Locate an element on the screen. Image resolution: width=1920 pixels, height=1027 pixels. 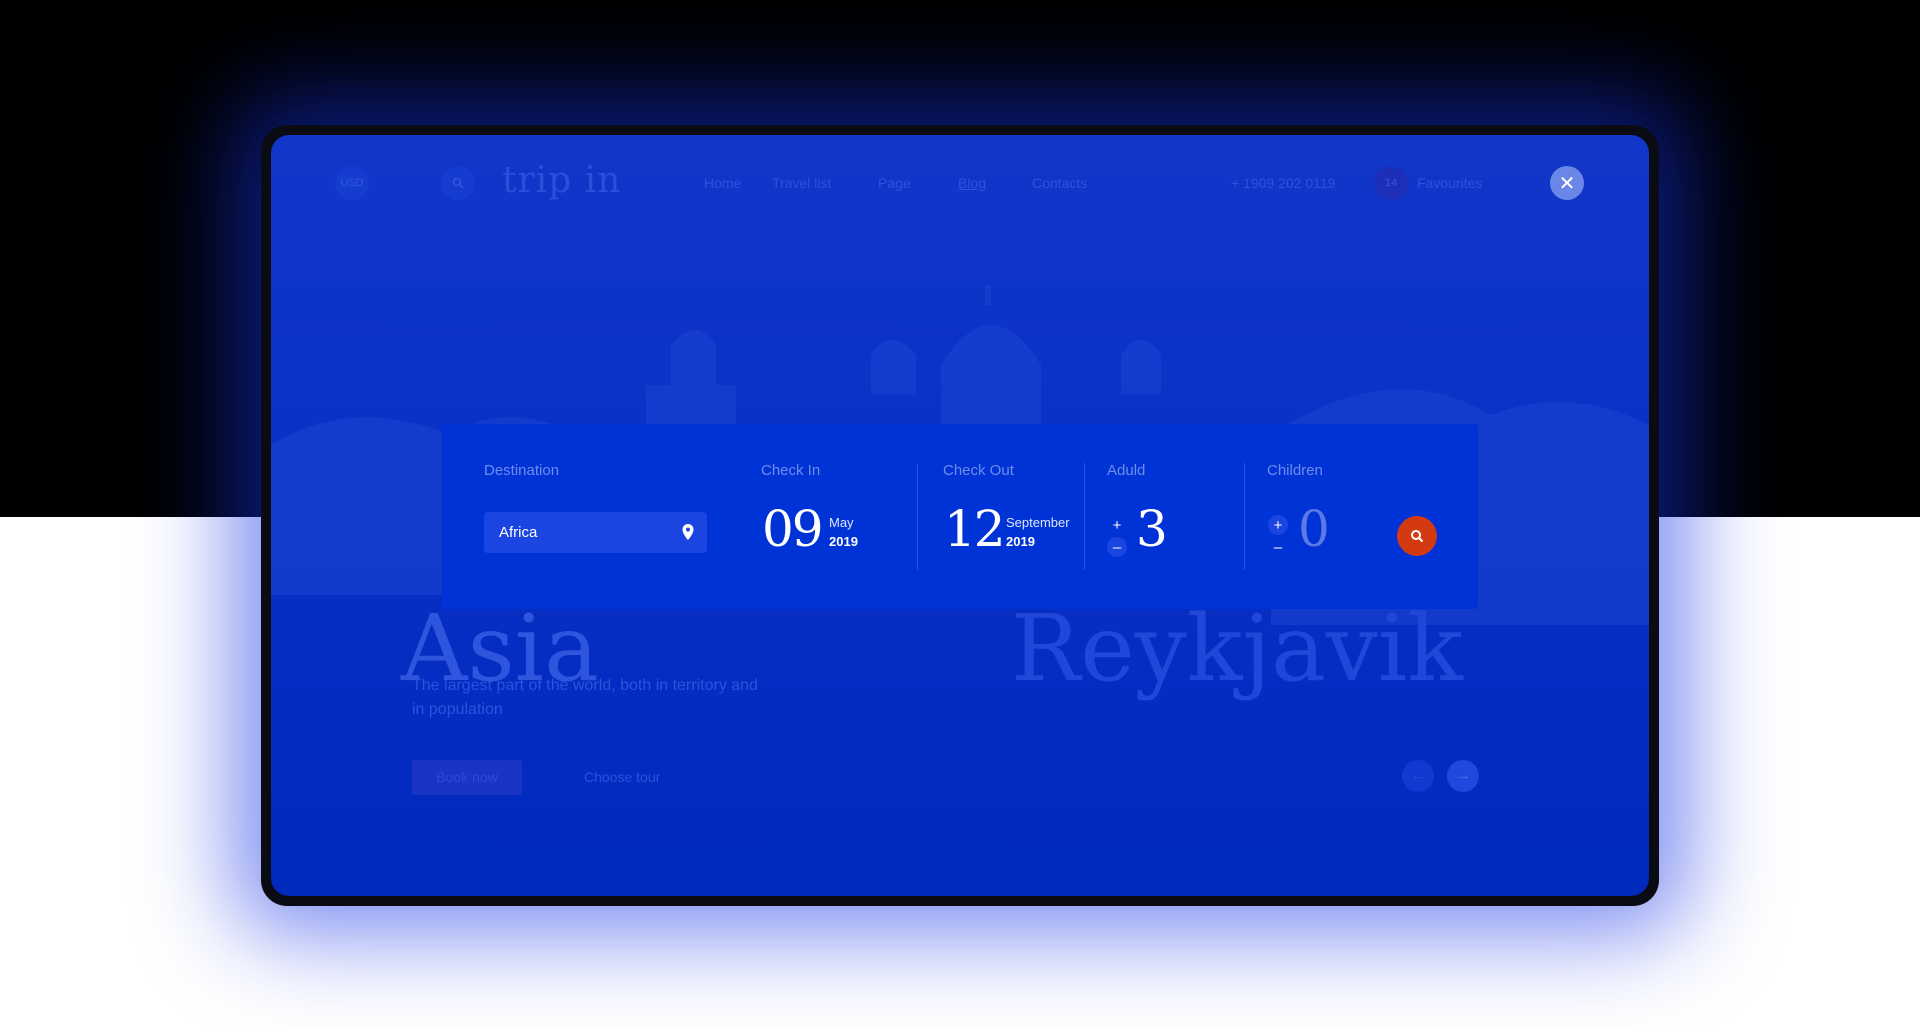
destination-label: Destination is located at coordinates (522, 470).